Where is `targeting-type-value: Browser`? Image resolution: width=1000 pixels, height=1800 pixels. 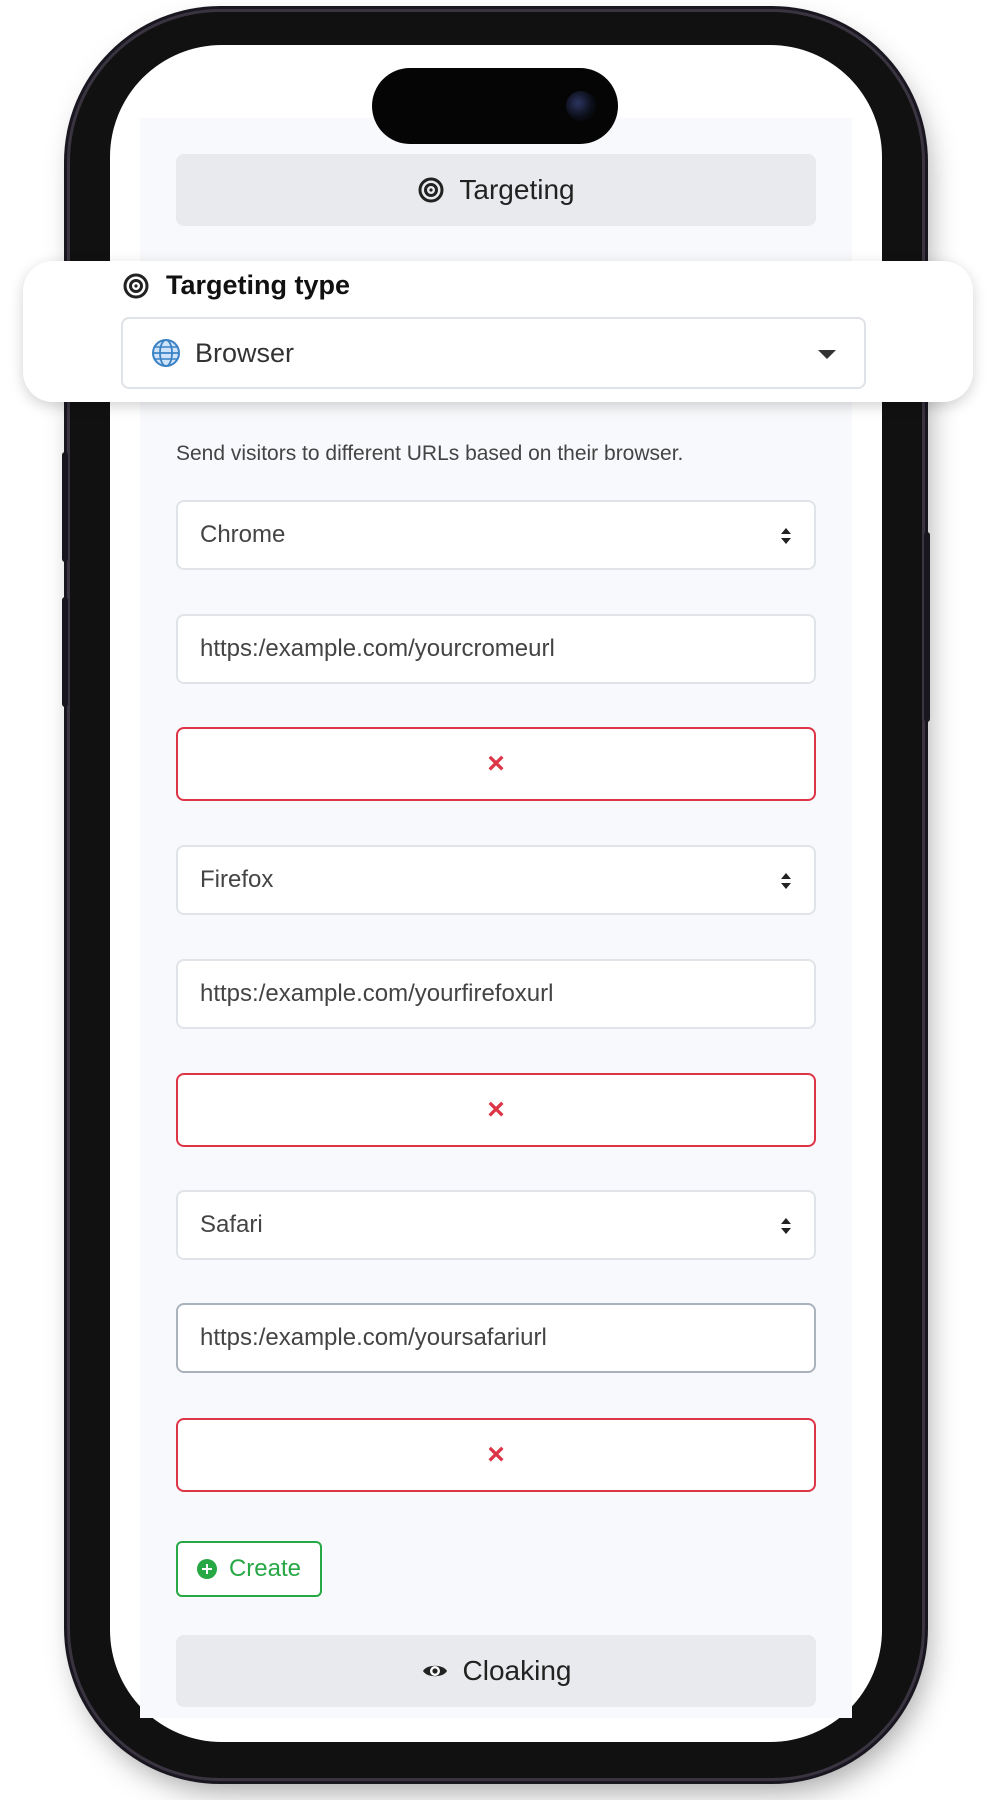 targeting-type-value: Browser is located at coordinates (245, 352).